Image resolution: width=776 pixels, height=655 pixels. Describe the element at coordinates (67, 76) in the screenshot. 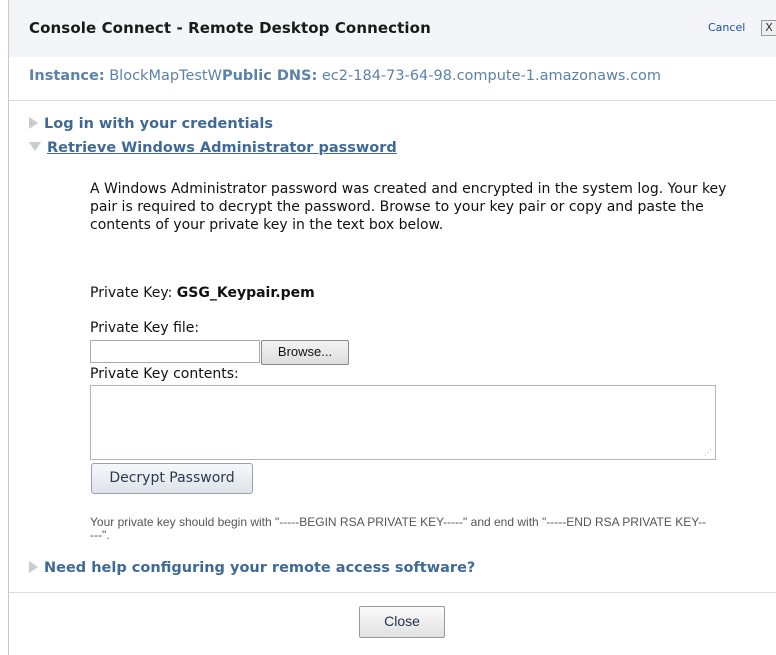

I see `instance-label: Instance:` at that location.